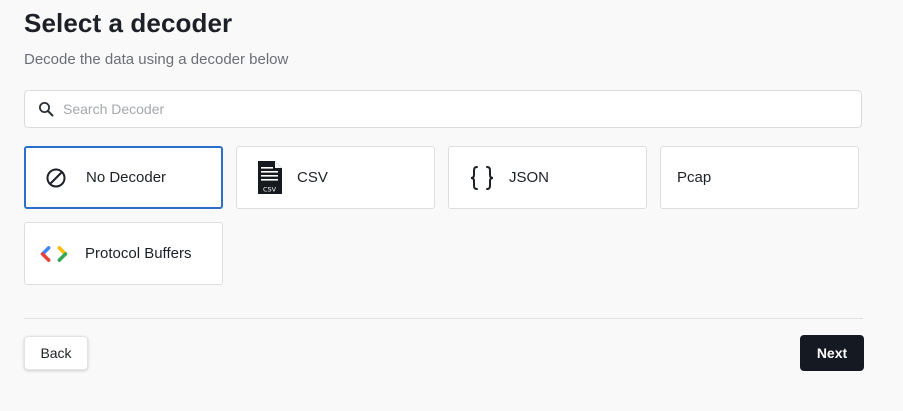  What do you see at coordinates (529, 177) in the screenshot?
I see `decoder-card-label: JSON` at bounding box center [529, 177].